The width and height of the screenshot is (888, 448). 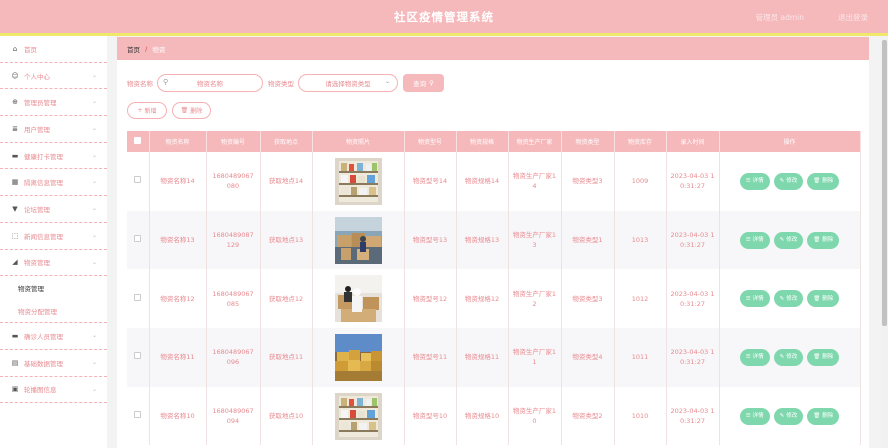 What do you see at coordinates (430, 416) in the screenshot?
I see `cell-model: 物资型号10` at bounding box center [430, 416].